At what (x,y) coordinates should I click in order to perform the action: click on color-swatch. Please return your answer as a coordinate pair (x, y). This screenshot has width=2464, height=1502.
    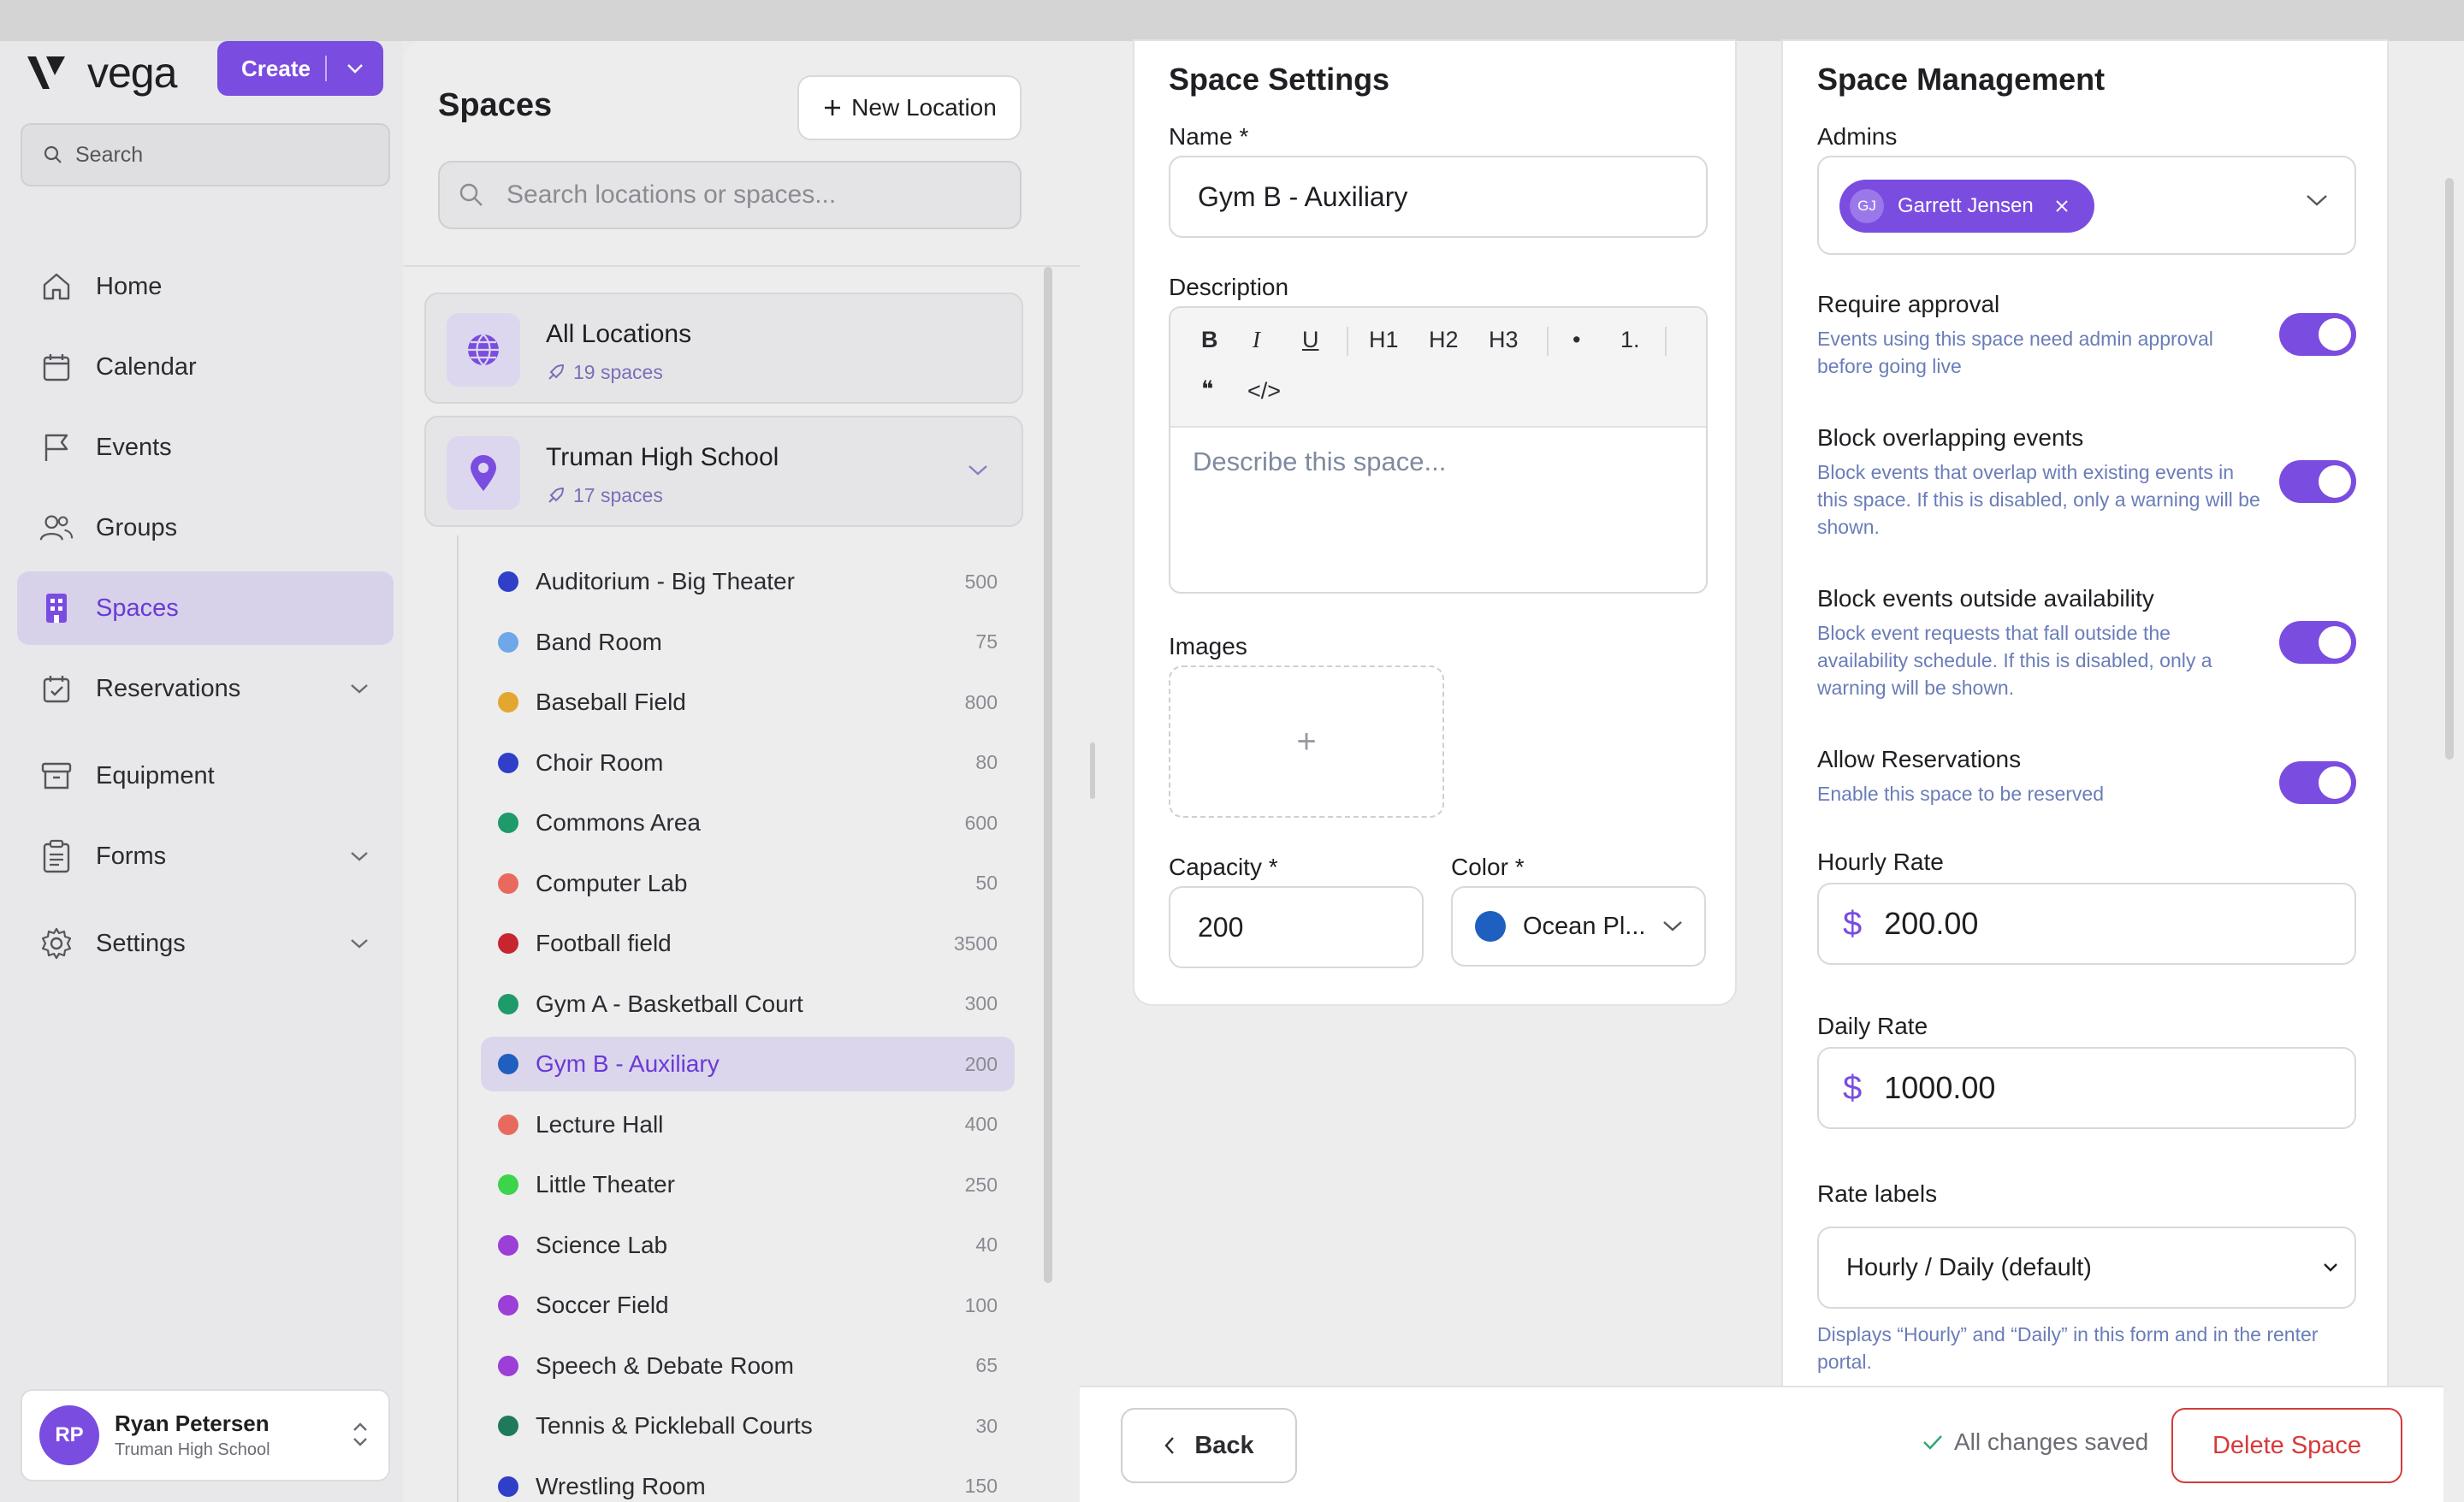
    Looking at the image, I should click on (1490, 926).